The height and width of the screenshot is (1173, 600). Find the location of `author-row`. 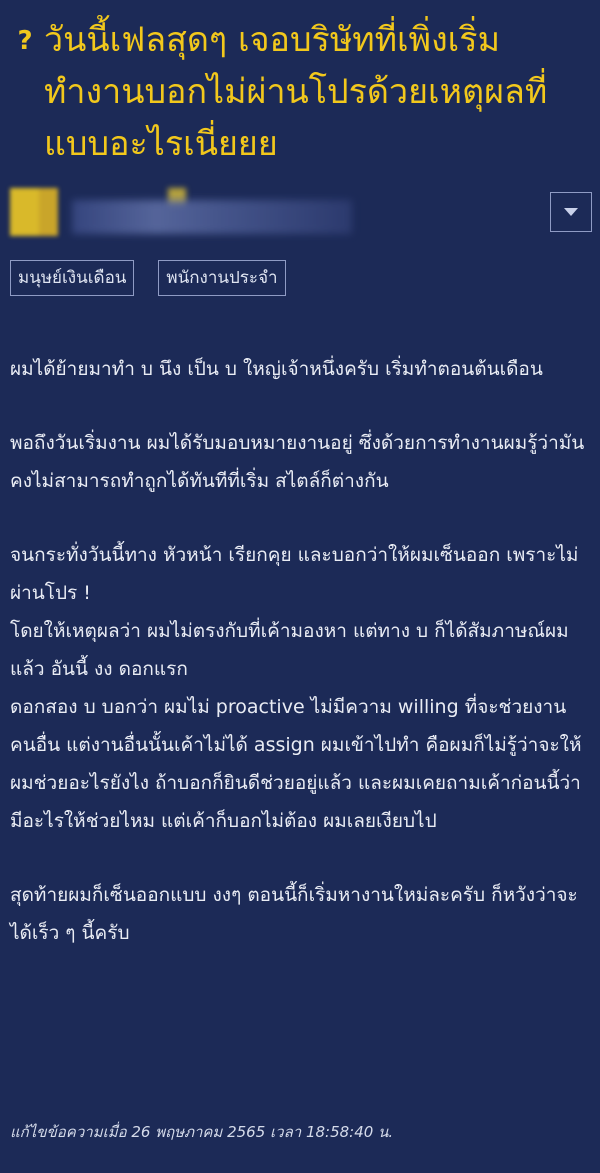

author-row is located at coordinates (301, 210).